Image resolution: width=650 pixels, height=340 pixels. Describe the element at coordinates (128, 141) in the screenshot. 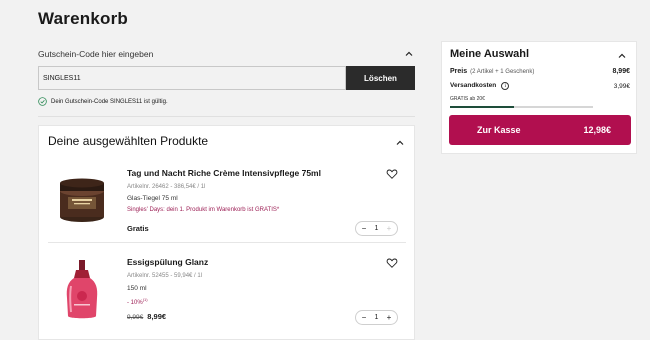

I see `products-header: Deine ausgewählten Produkte` at that location.